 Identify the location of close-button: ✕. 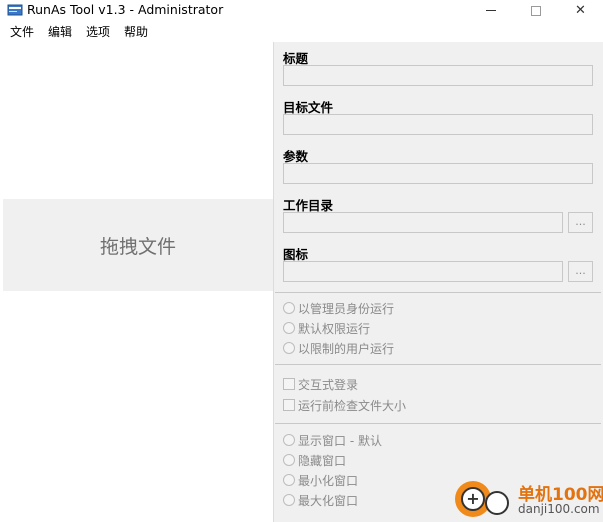
(580, 10).